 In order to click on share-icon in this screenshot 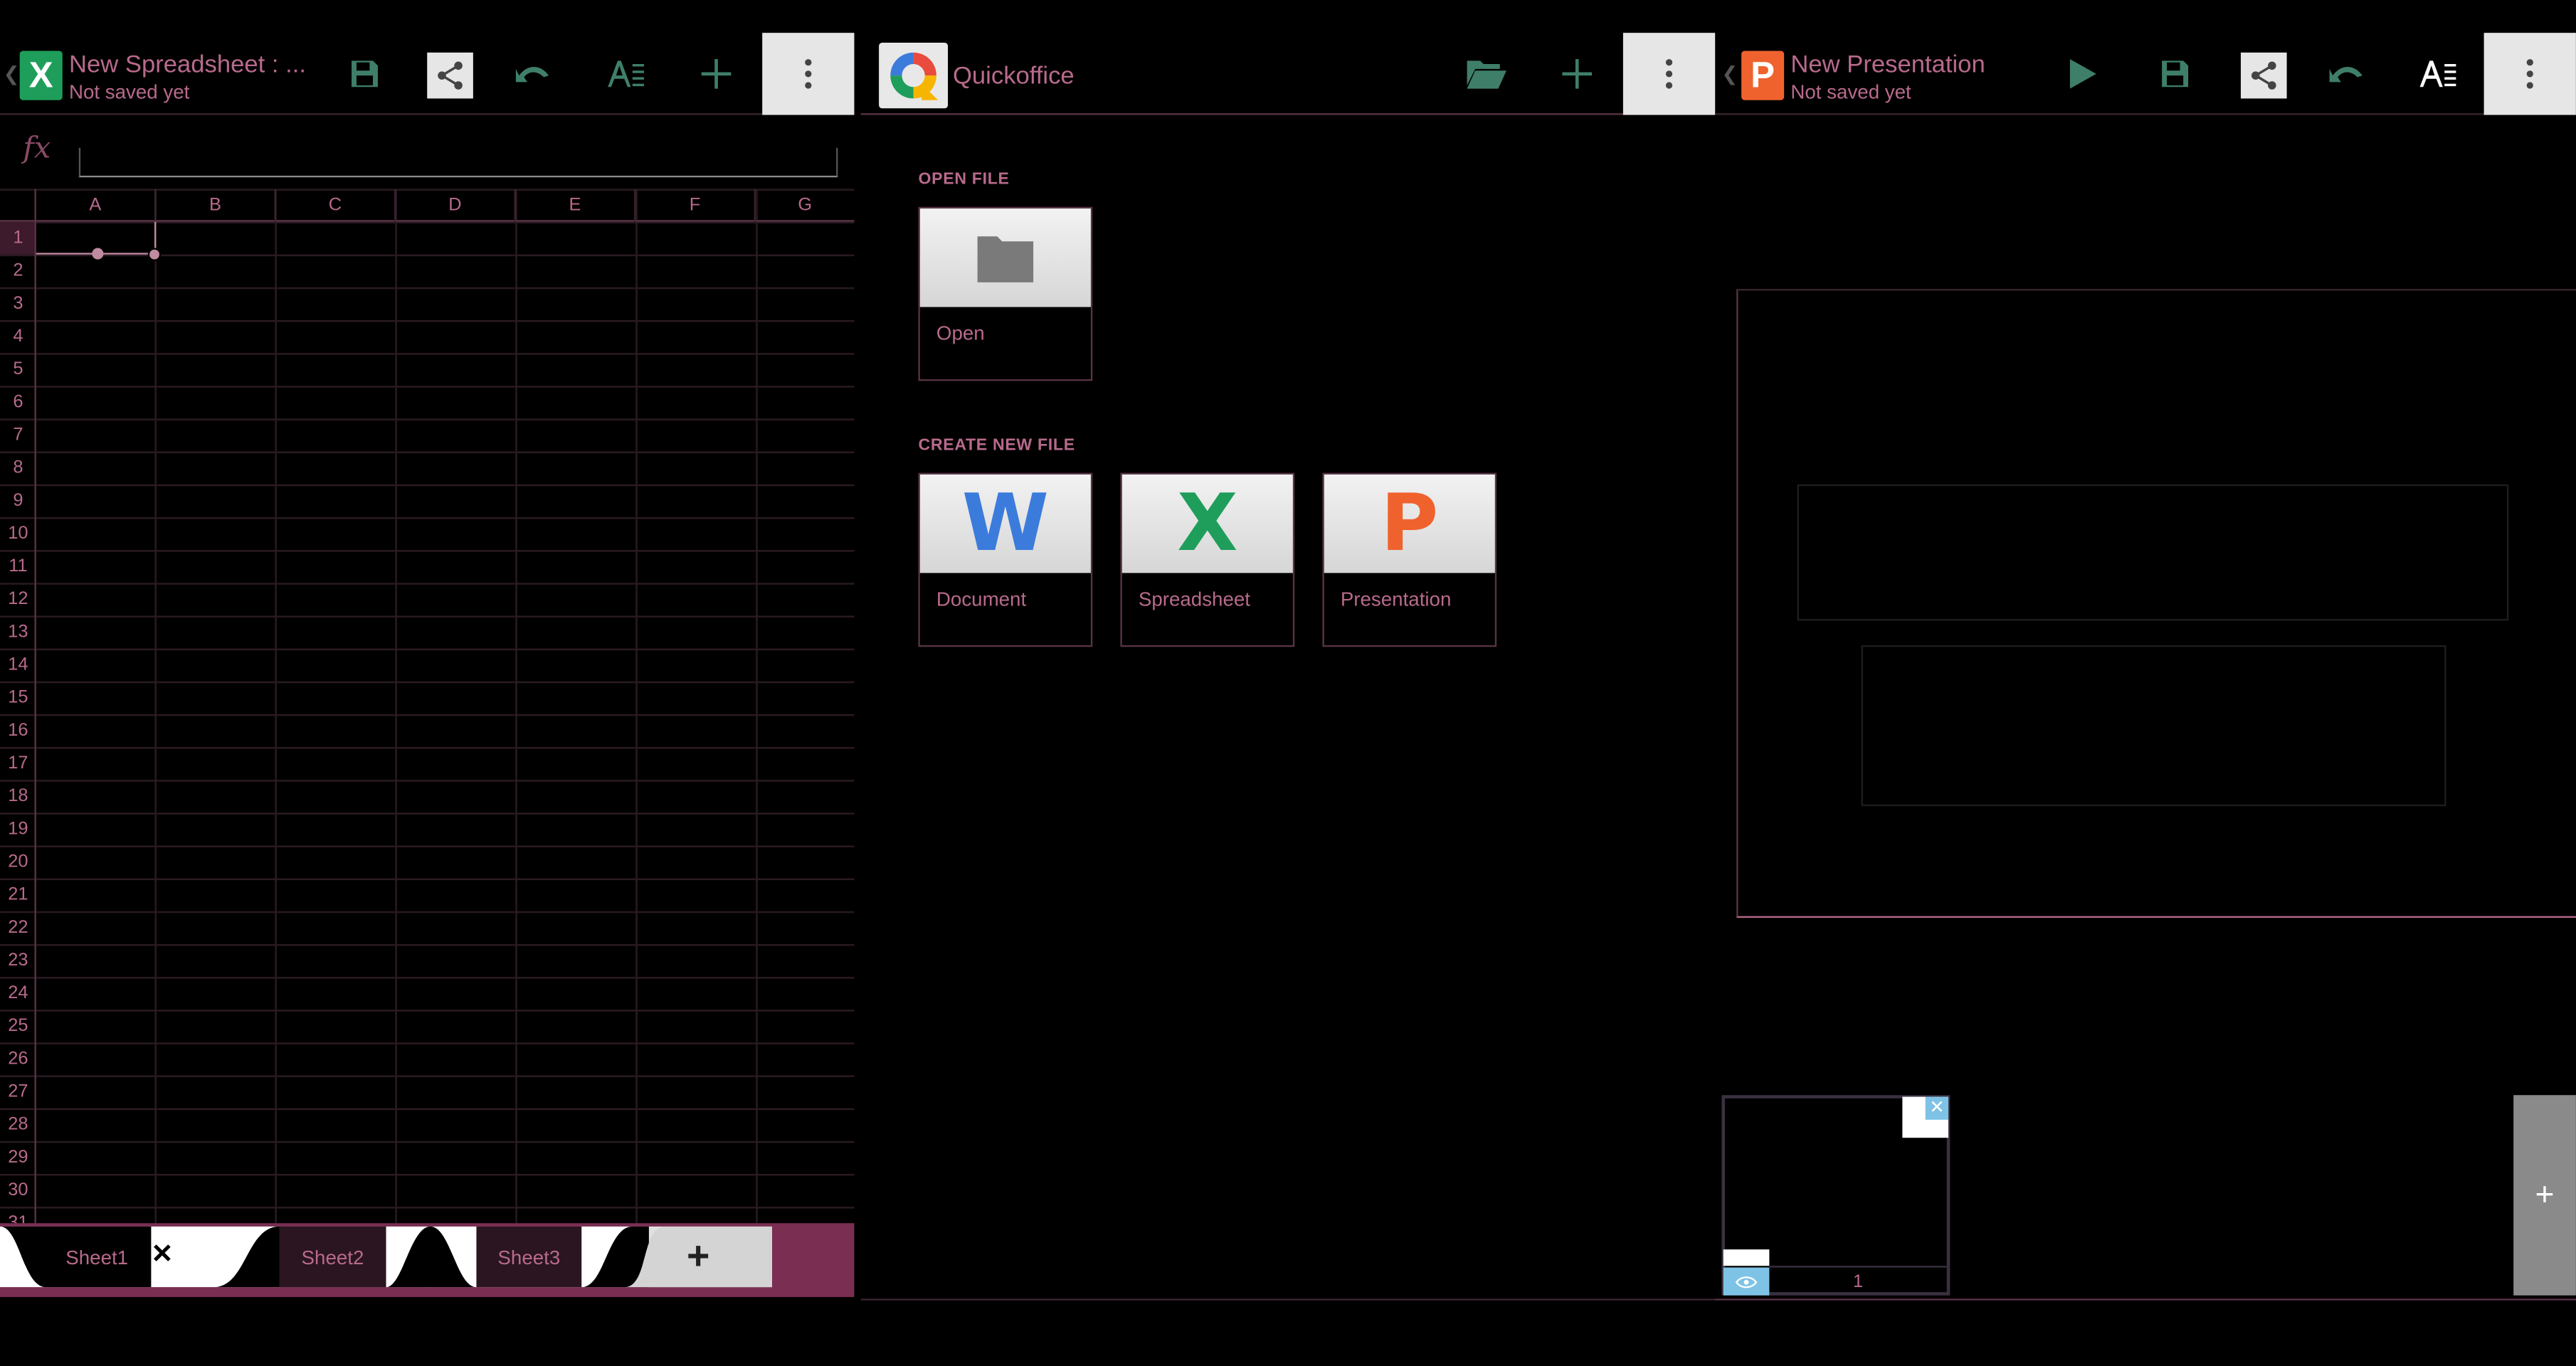, I will do `click(450, 75)`.